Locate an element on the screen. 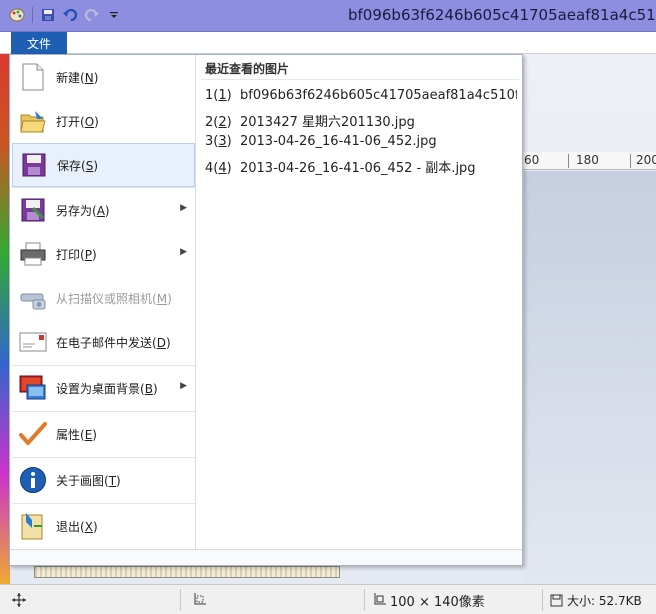 This screenshot has height=614, width=656. menu-item-label: 关于画图(T) is located at coordinates (88, 480).